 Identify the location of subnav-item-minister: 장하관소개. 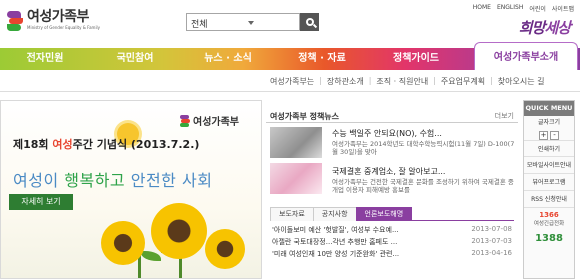
(345, 81).